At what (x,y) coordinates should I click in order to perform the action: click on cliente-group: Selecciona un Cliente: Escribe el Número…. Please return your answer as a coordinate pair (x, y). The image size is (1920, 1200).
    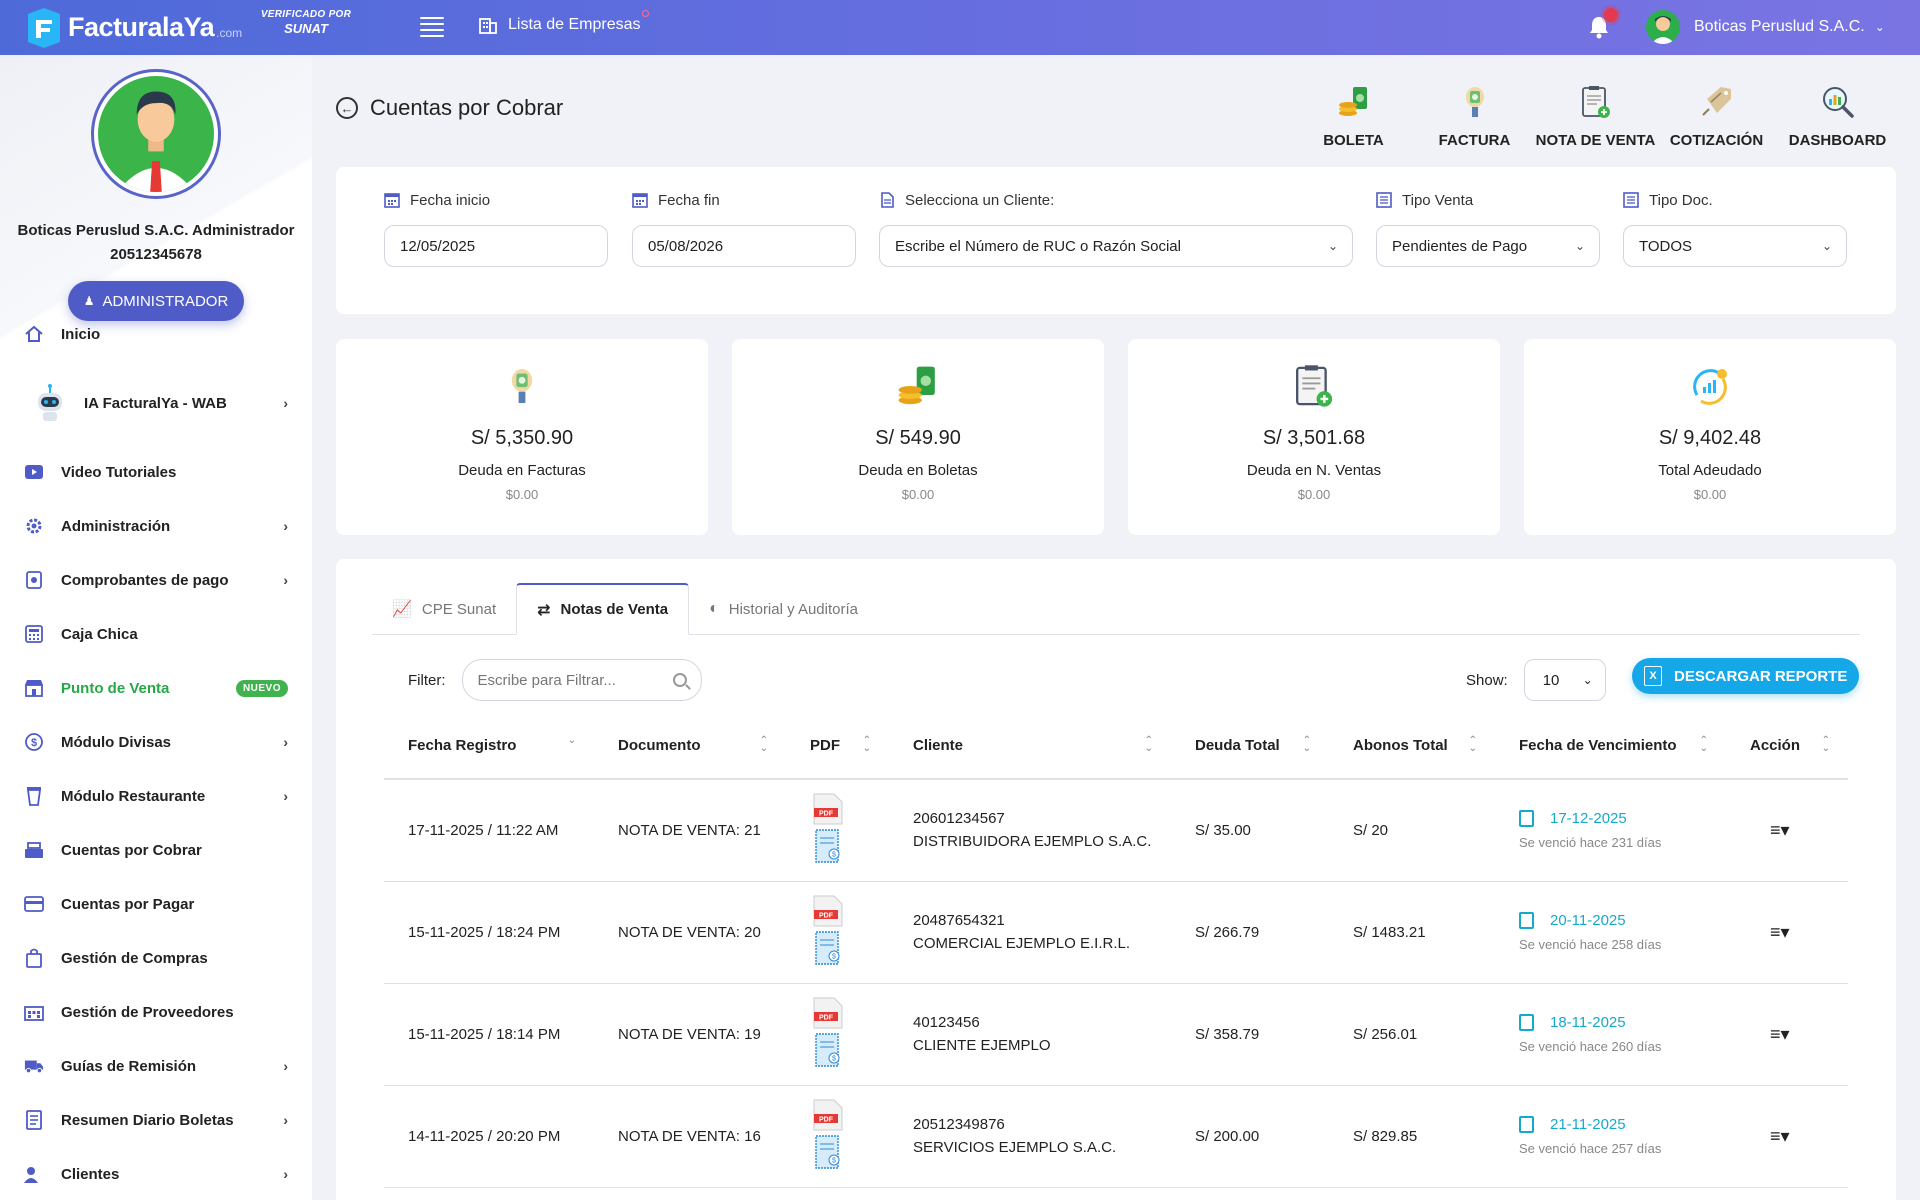
    Looking at the image, I should click on (1116, 229).